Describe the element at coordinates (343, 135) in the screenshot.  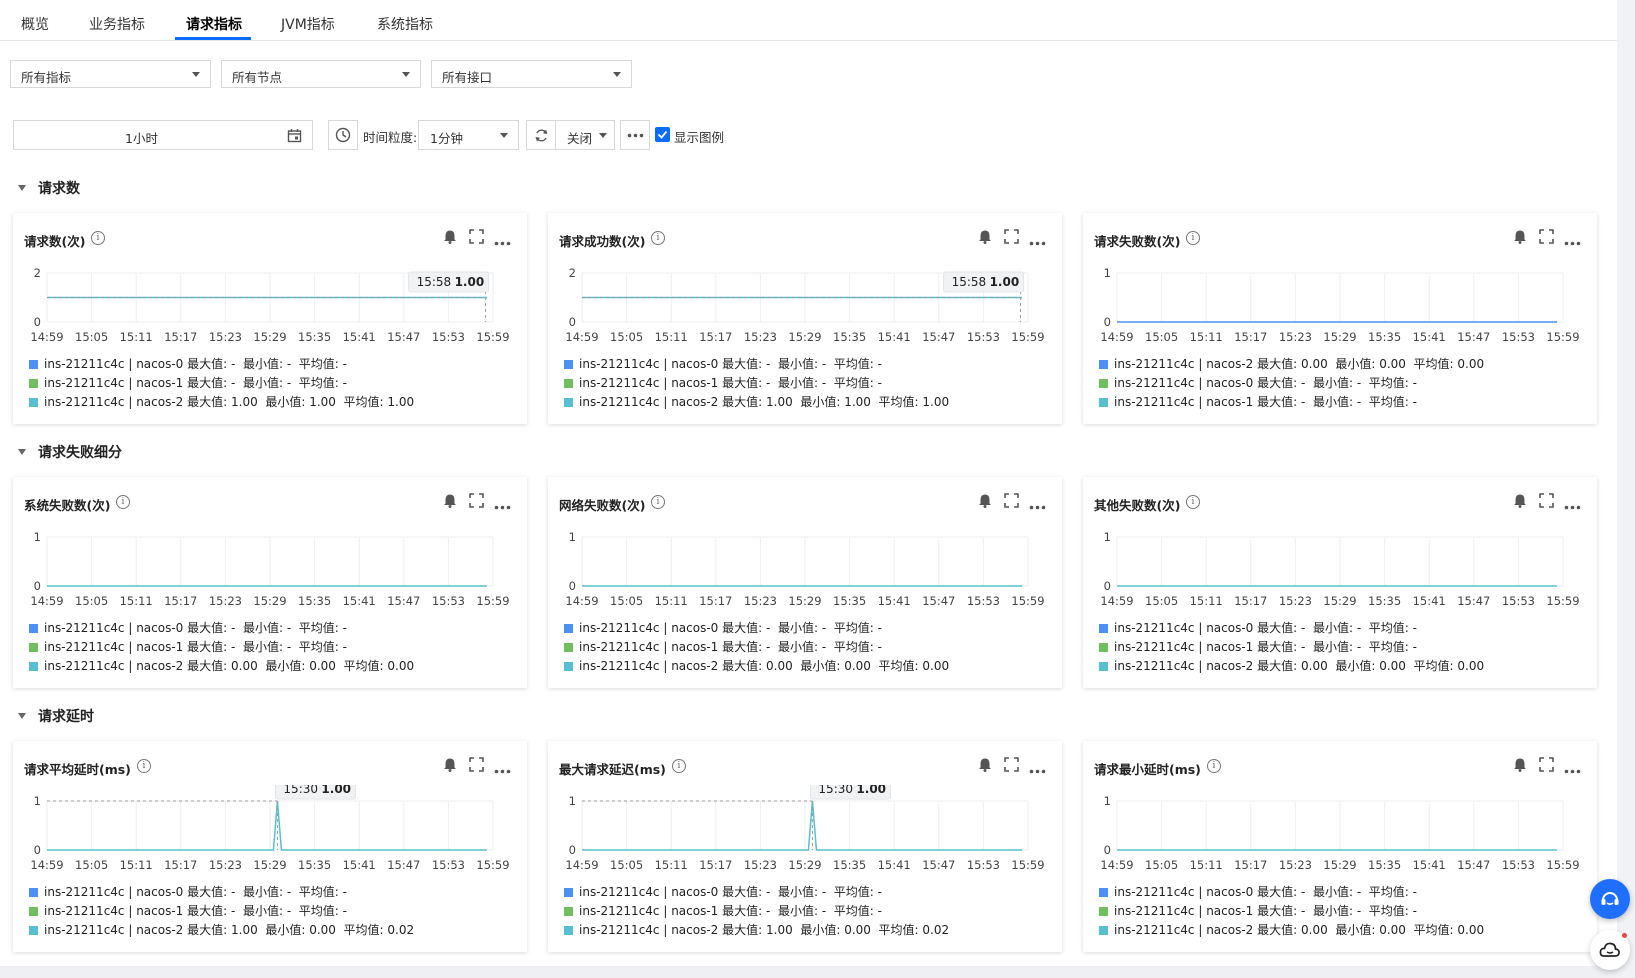
I see `time-granularity-clock-button` at that location.